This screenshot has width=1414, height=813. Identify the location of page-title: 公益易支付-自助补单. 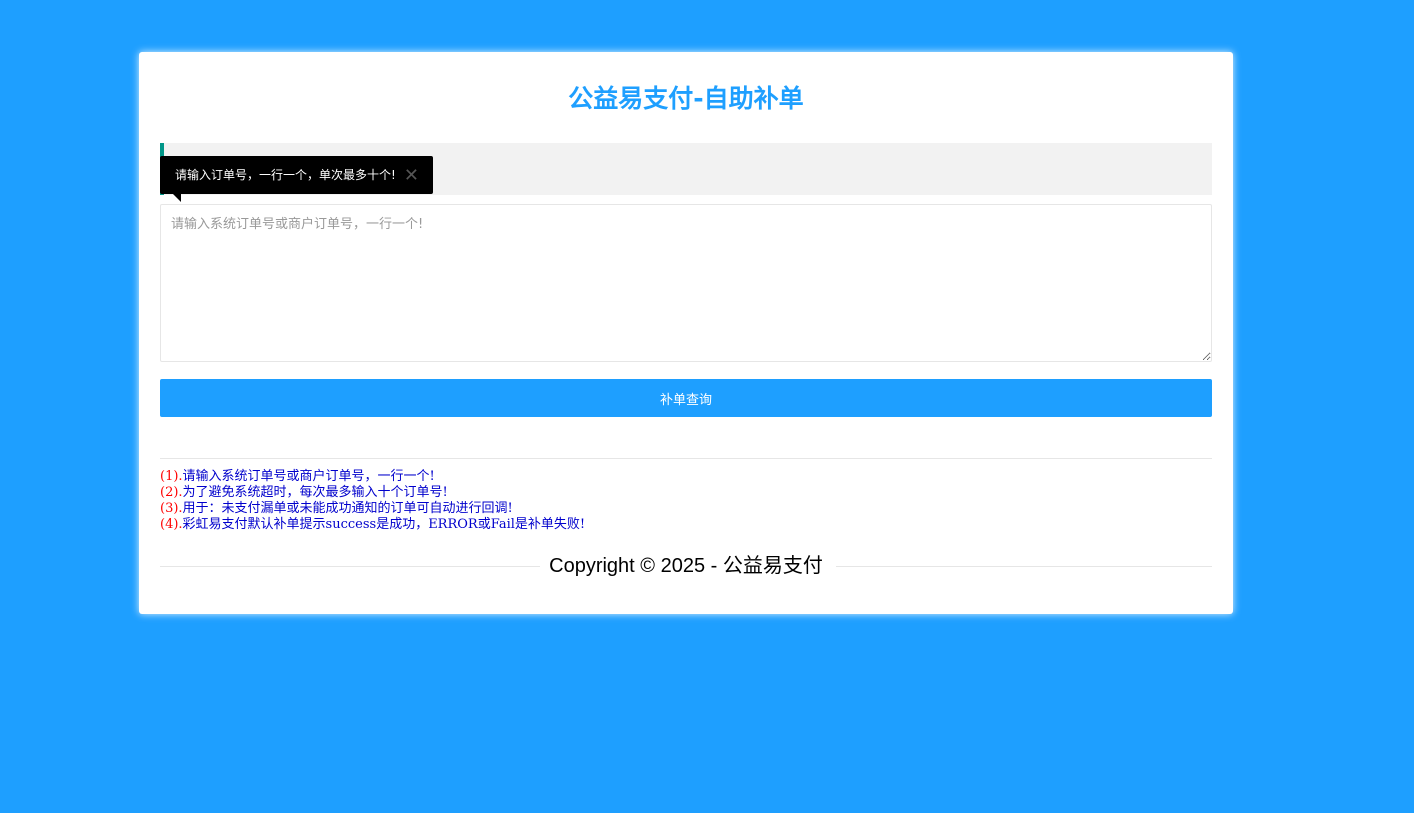
(686, 98).